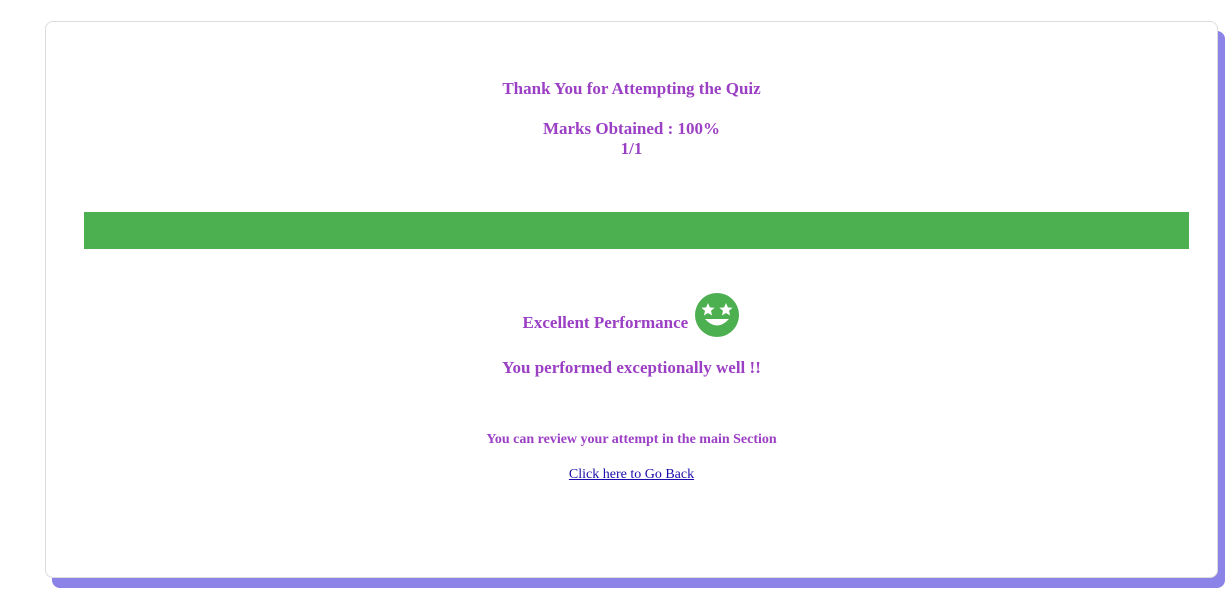 The width and height of the screenshot is (1231, 591). What do you see at coordinates (717, 315) in the screenshot?
I see `star-eyes-emoji-icon` at bounding box center [717, 315].